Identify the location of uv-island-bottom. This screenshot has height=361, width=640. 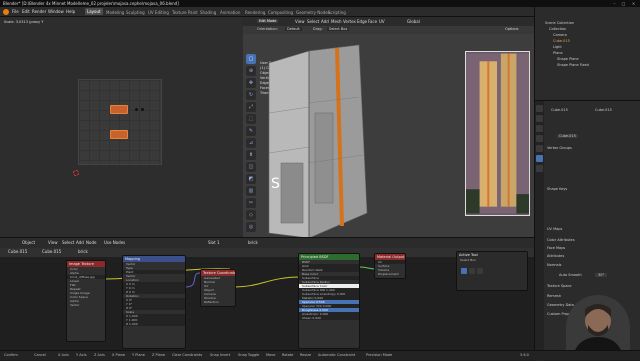
(119, 134).